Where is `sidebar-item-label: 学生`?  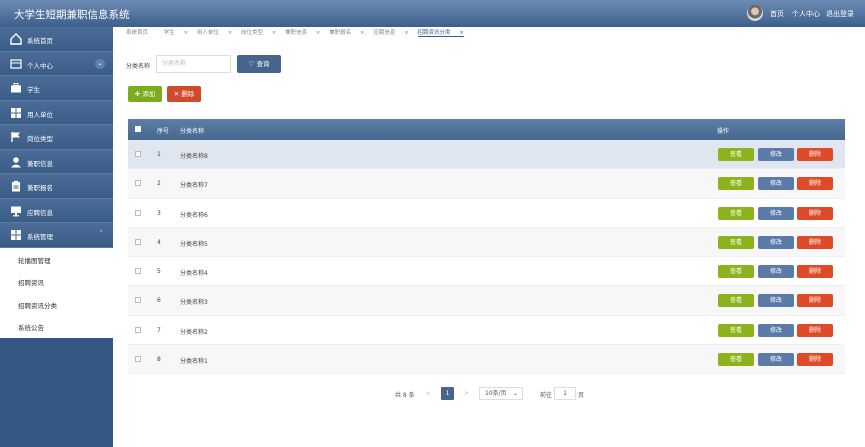 sidebar-item-label: 学生 is located at coordinates (33, 90).